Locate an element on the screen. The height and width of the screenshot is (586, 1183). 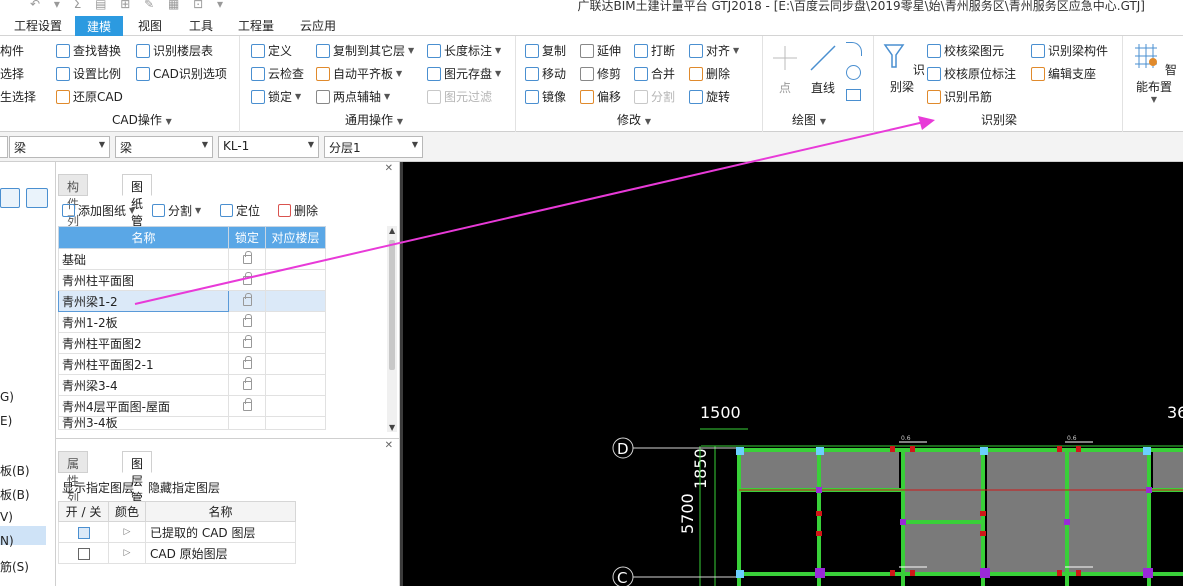
circle-icon is located at coordinates (853, 72).